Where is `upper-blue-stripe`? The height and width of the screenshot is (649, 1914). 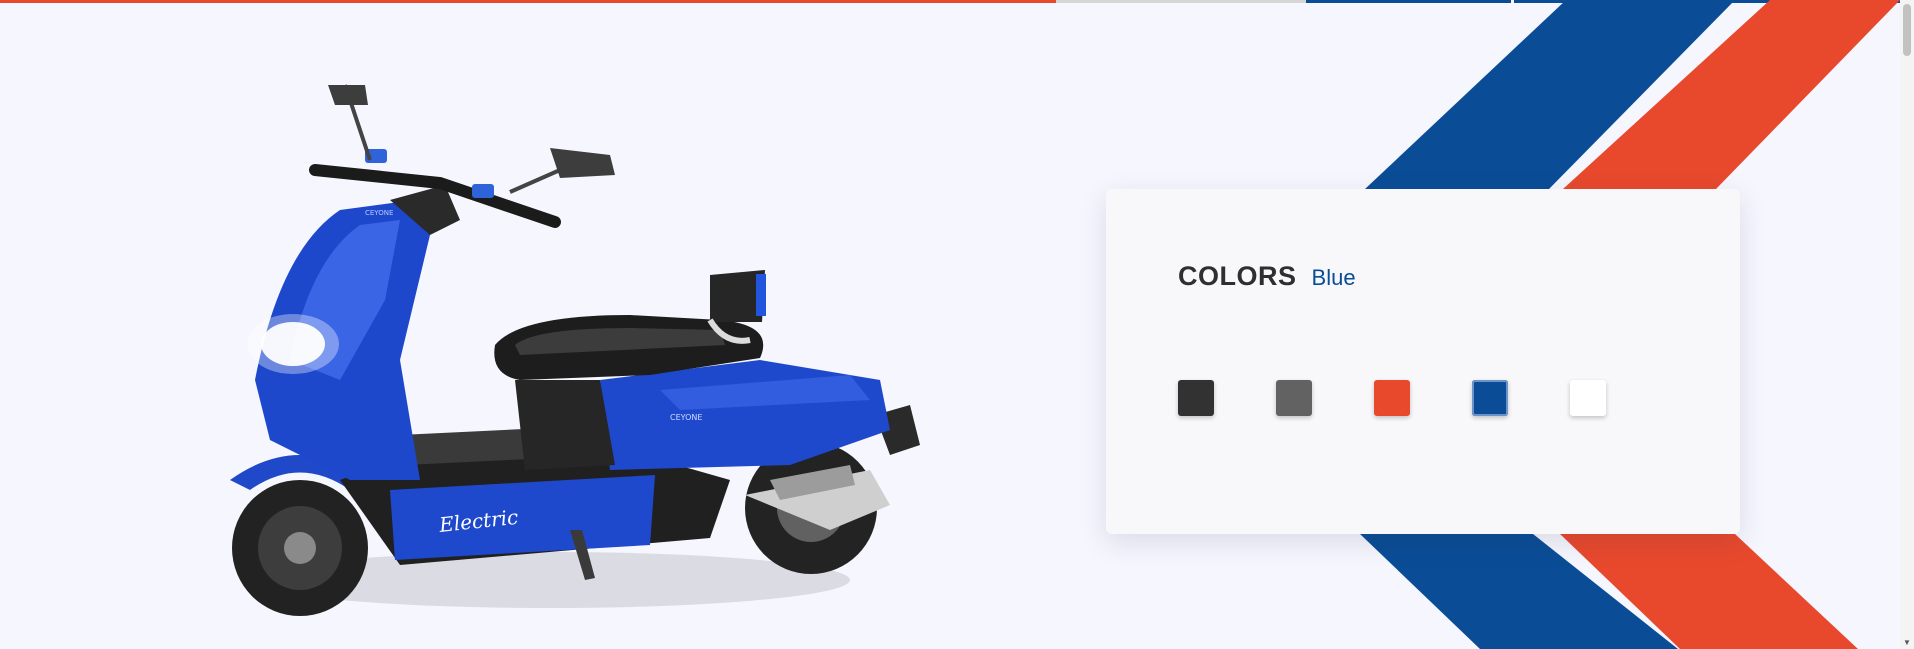
upper-blue-stripe is located at coordinates (1550, 94).